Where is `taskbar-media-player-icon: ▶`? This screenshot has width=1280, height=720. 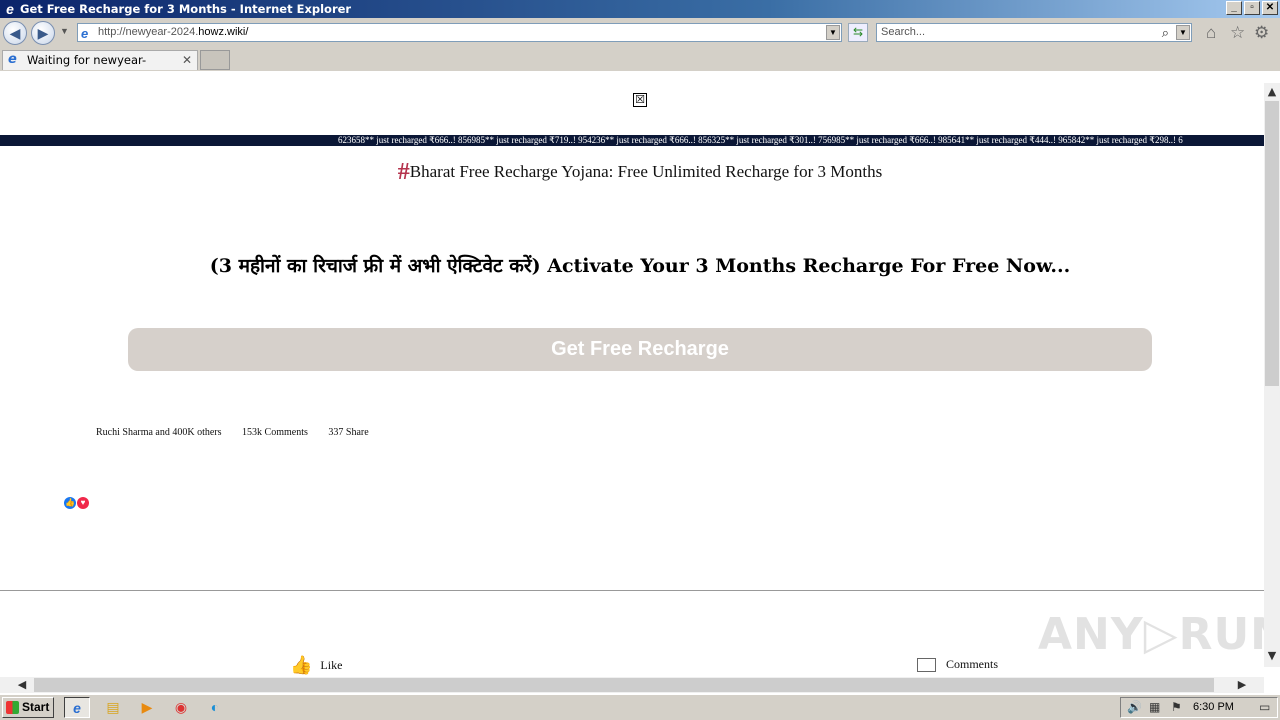
taskbar-media-player-icon: ▶ is located at coordinates (147, 707).